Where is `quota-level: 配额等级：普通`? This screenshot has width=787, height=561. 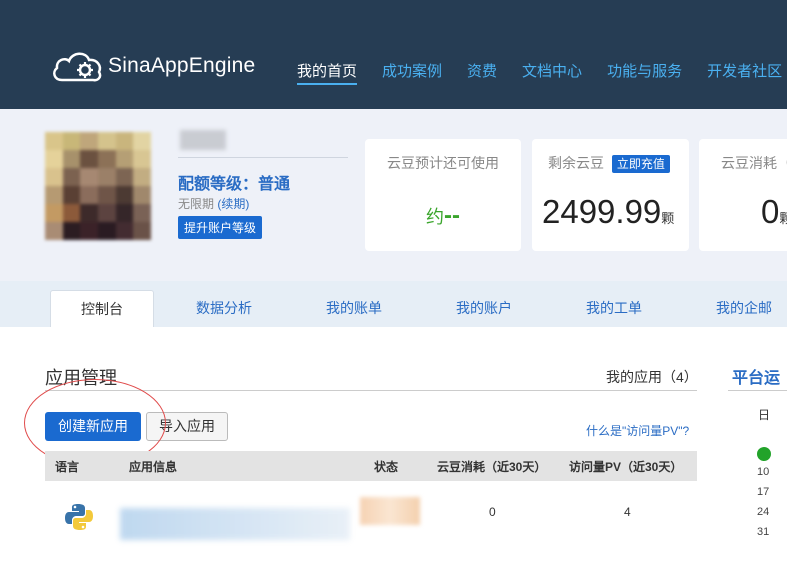 quota-level: 配额等级：普通 is located at coordinates (234, 184).